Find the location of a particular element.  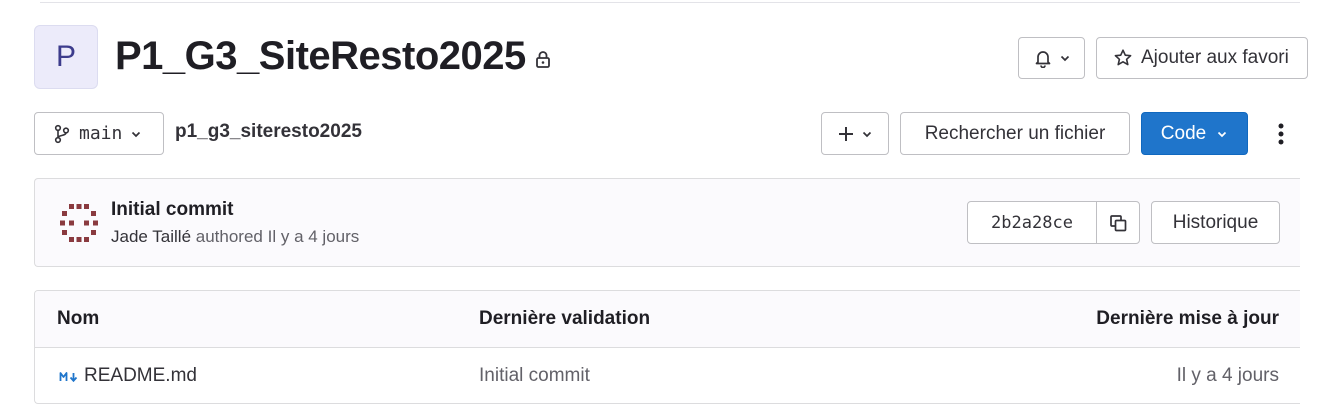

file-last-commit-link: Initial commit is located at coordinates (534, 376).